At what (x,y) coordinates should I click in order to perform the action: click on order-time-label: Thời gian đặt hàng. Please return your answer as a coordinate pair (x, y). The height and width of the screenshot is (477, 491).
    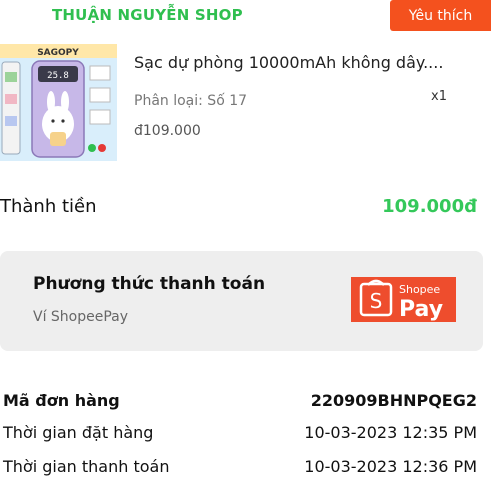
    Looking at the image, I should click on (78, 432).